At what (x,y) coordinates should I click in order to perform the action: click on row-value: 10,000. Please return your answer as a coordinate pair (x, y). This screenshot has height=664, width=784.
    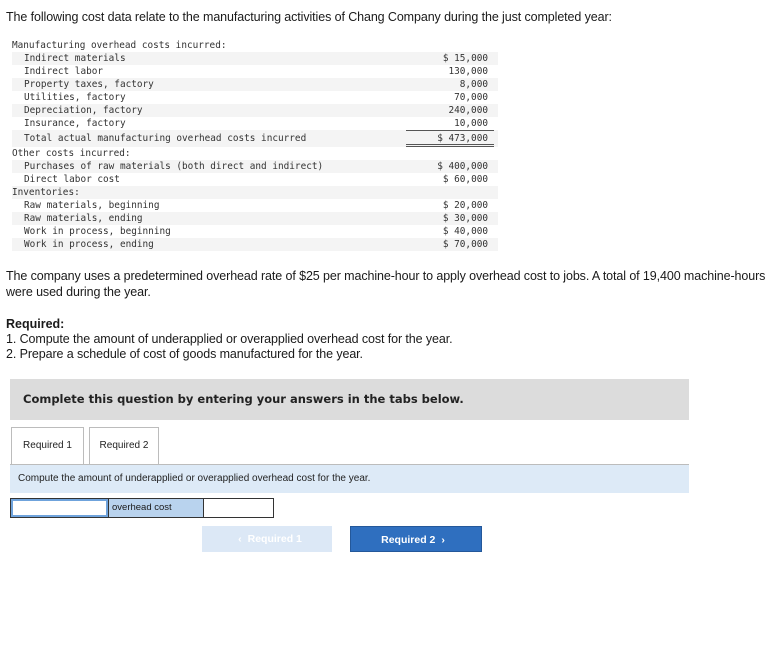
    Looking at the image, I should click on (471, 123).